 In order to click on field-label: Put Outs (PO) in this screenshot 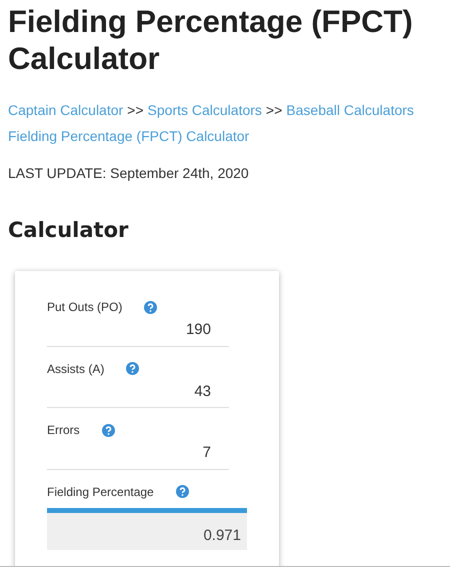, I will do `click(84, 307)`.